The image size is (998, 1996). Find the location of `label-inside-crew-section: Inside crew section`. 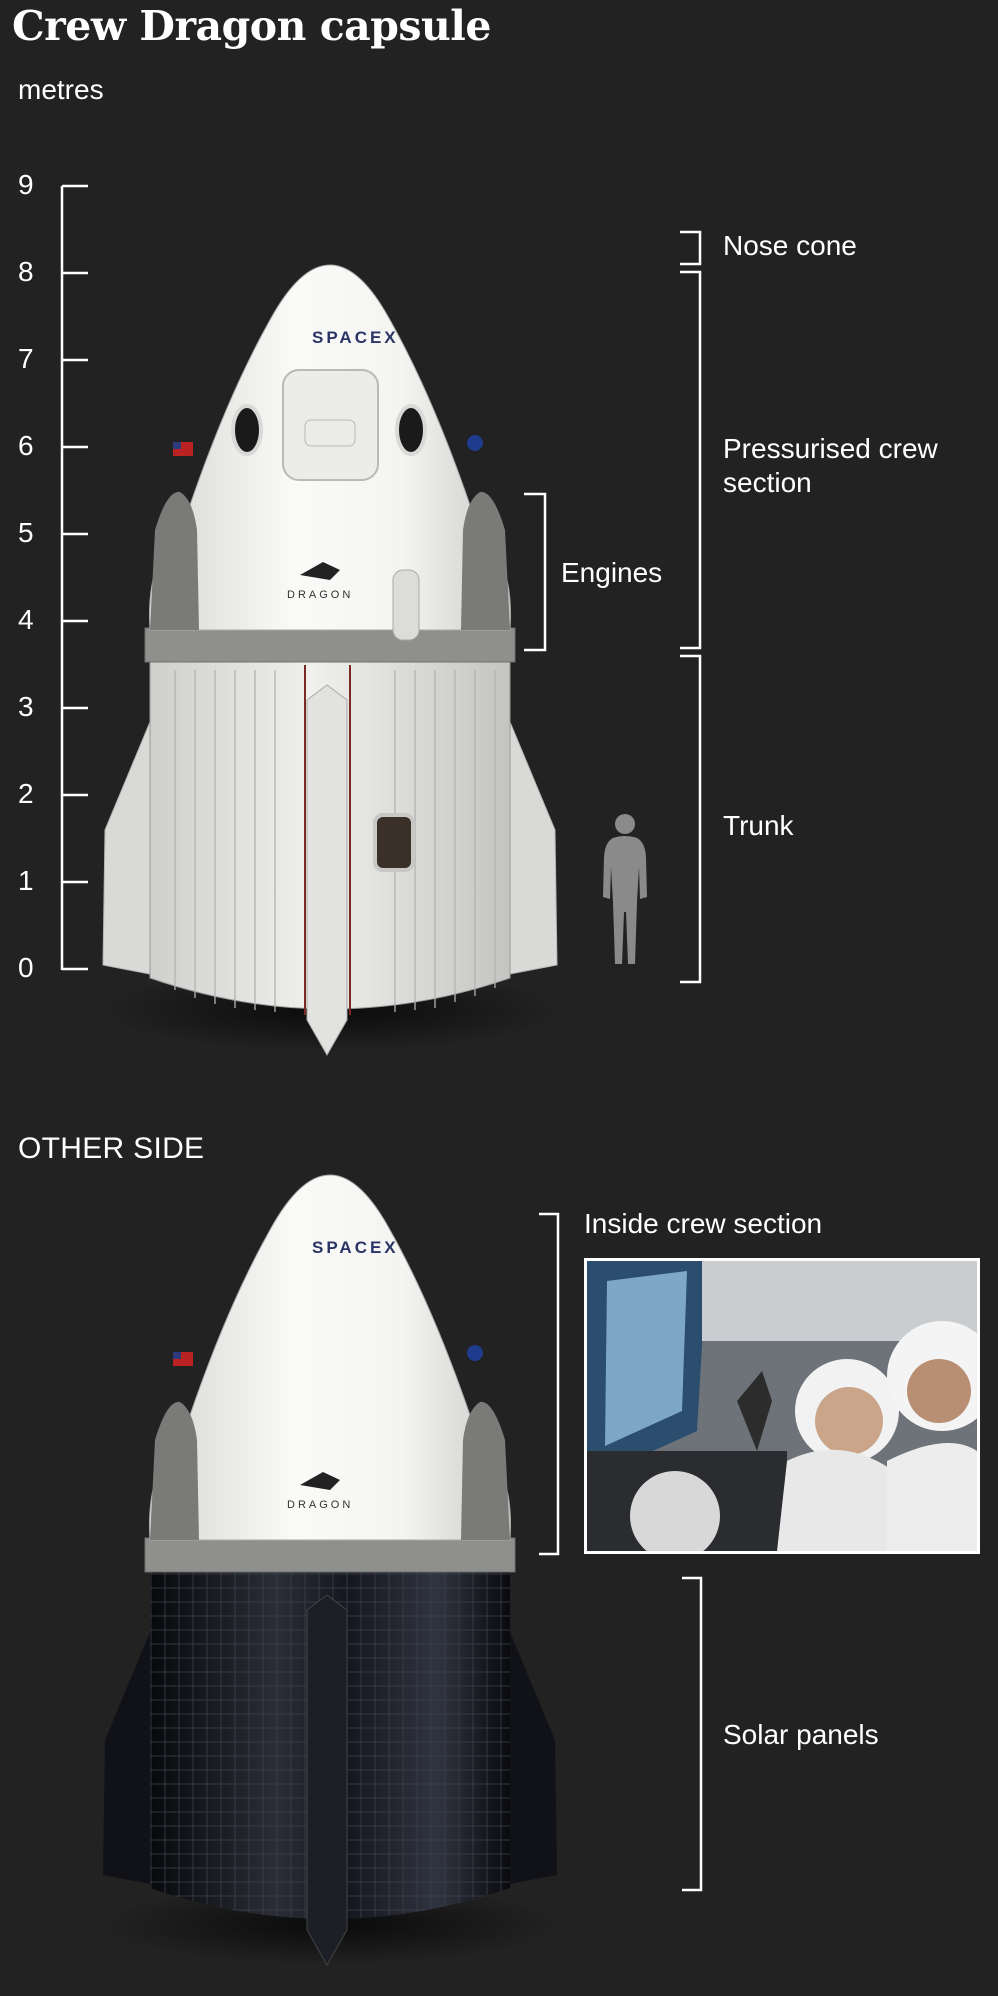

label-inside-crew-section: Inside crew section is located at coordinates (703, 1223).